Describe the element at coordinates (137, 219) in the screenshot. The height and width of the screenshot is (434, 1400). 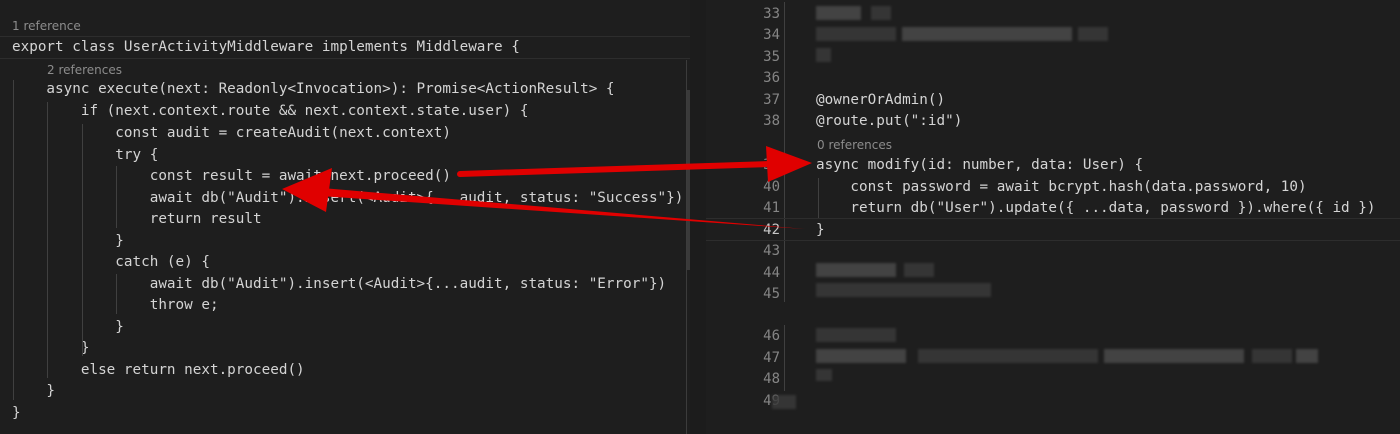
I see `code-line-8: return result` at that location.